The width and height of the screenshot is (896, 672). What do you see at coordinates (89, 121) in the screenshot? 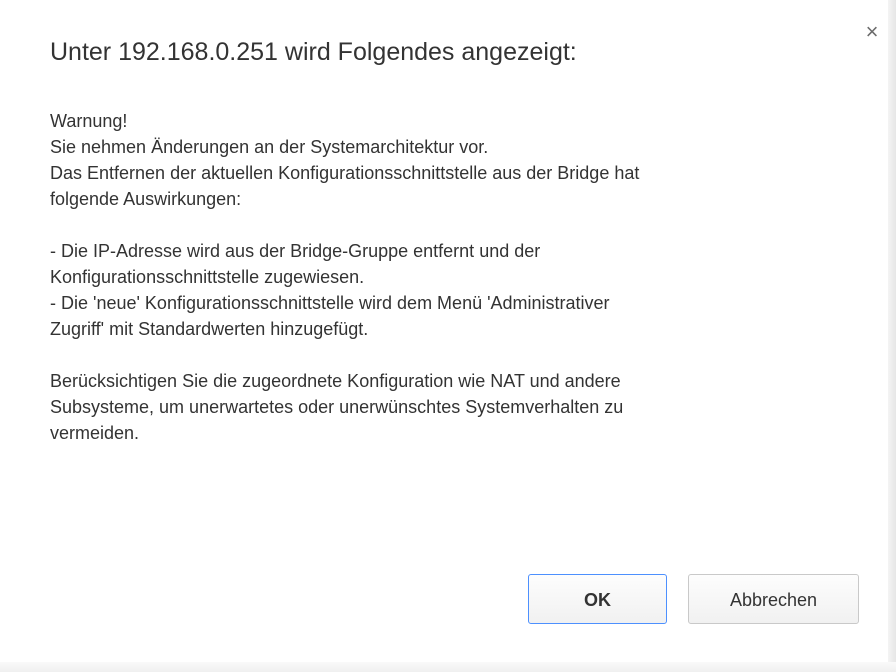
I see `message-line: Warnung!` at bounding box center [89, 121].